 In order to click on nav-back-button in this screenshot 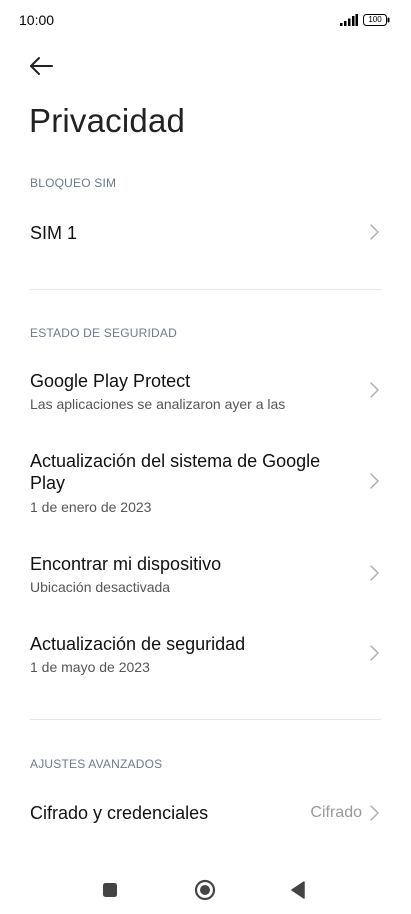, I will do `click(298, 890)`.